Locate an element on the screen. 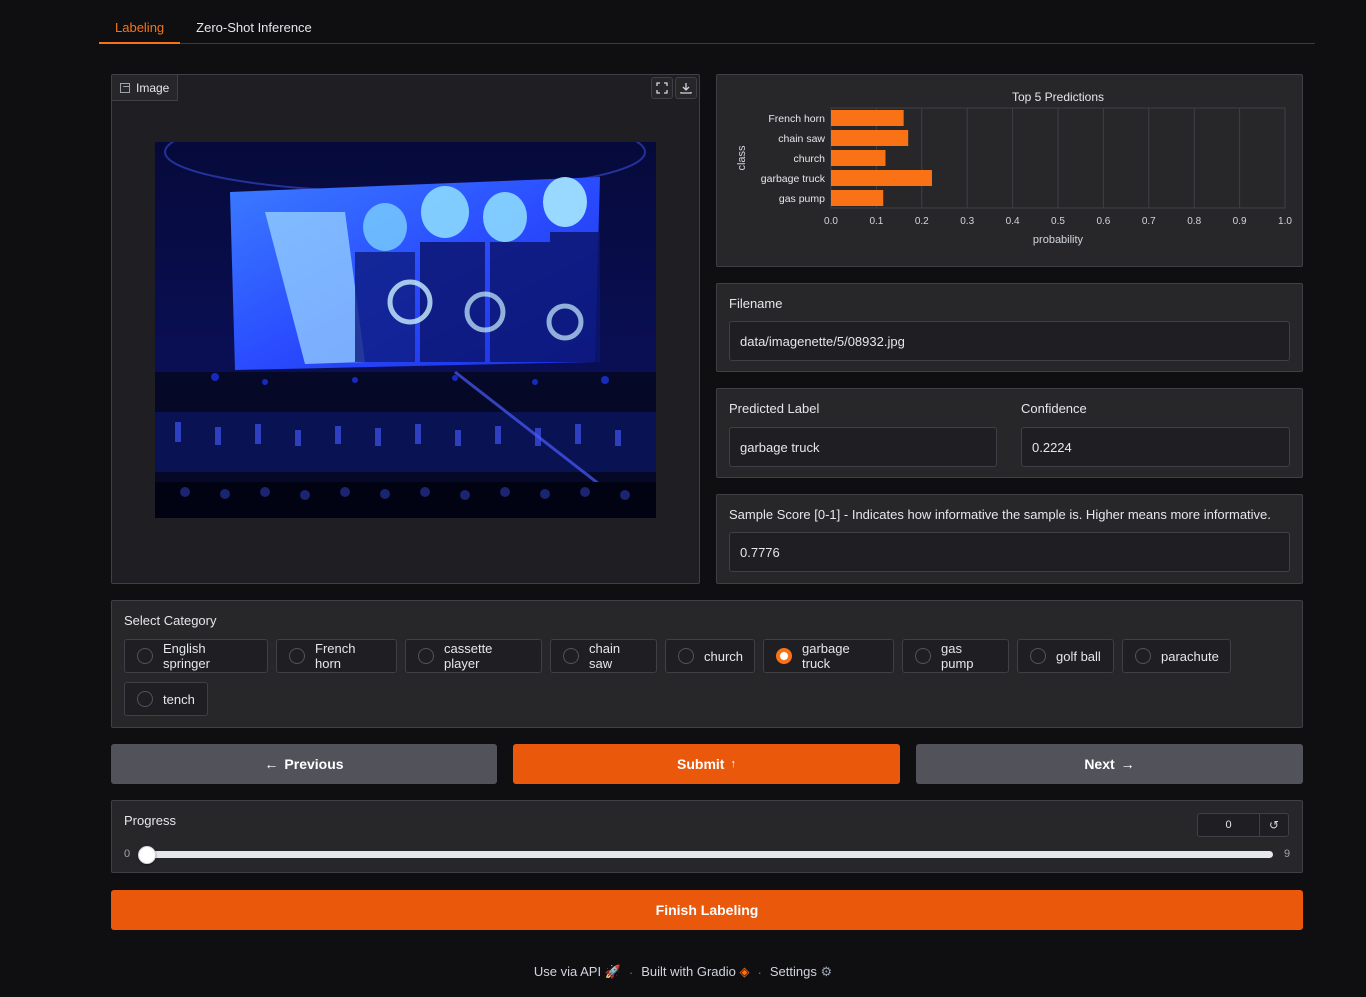 This screenshot has height=997, width=1366. category-option: gas pump is located at coordinates (955, 656).